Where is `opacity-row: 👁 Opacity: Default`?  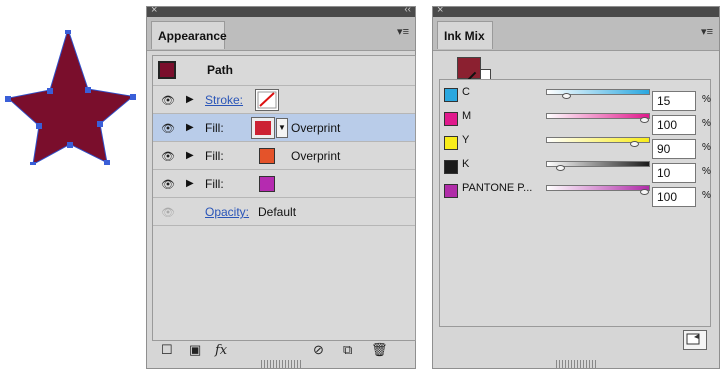 opacity-row: 👁 Opacity: Default is located at coordinates (284, 212).